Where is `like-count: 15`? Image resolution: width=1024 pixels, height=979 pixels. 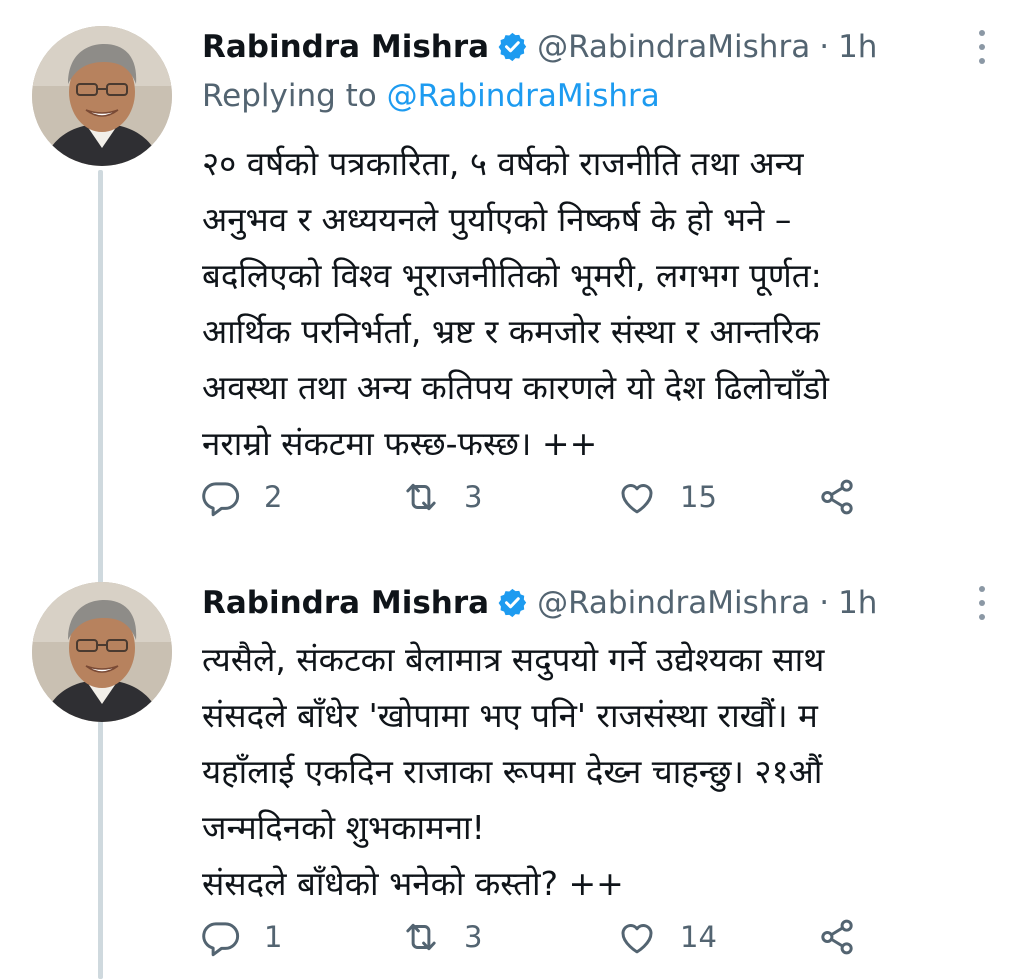 like-count: 15 is located at coordinates (698, 497).